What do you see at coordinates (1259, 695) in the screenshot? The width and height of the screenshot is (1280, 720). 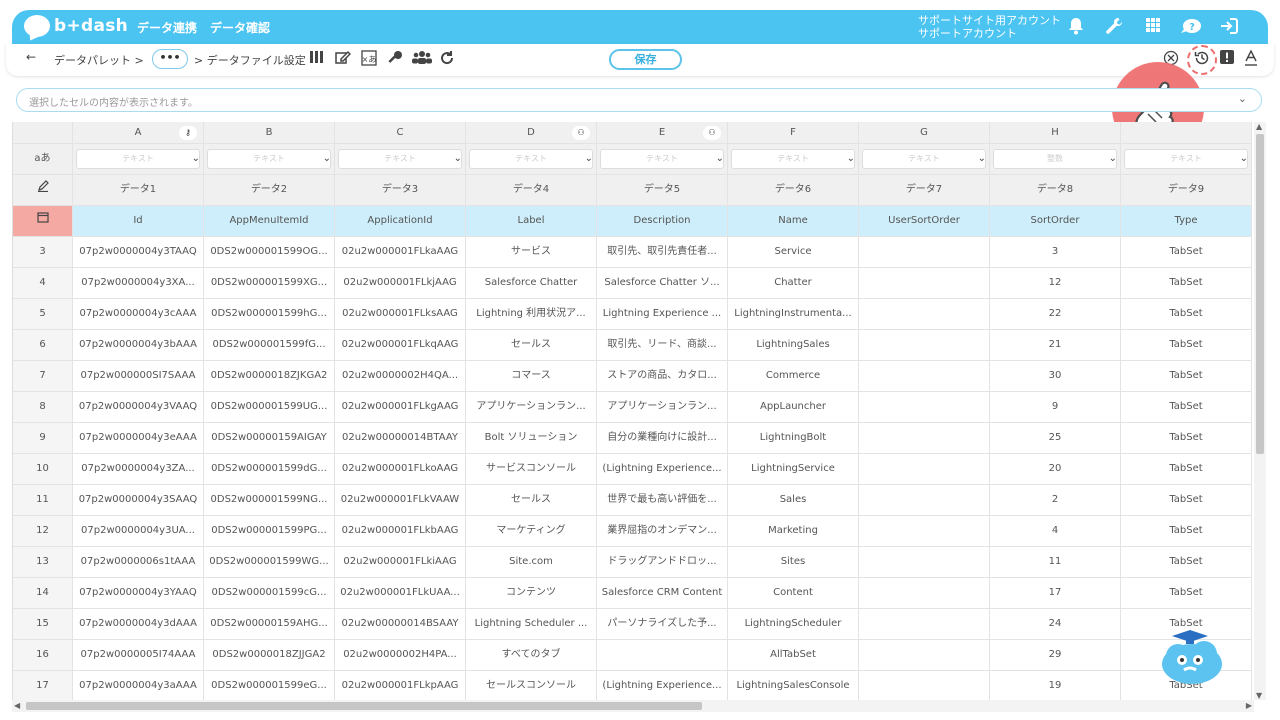 I see `scroll-down-arrow-icon: ▼` at bounding box center [1259, 695].